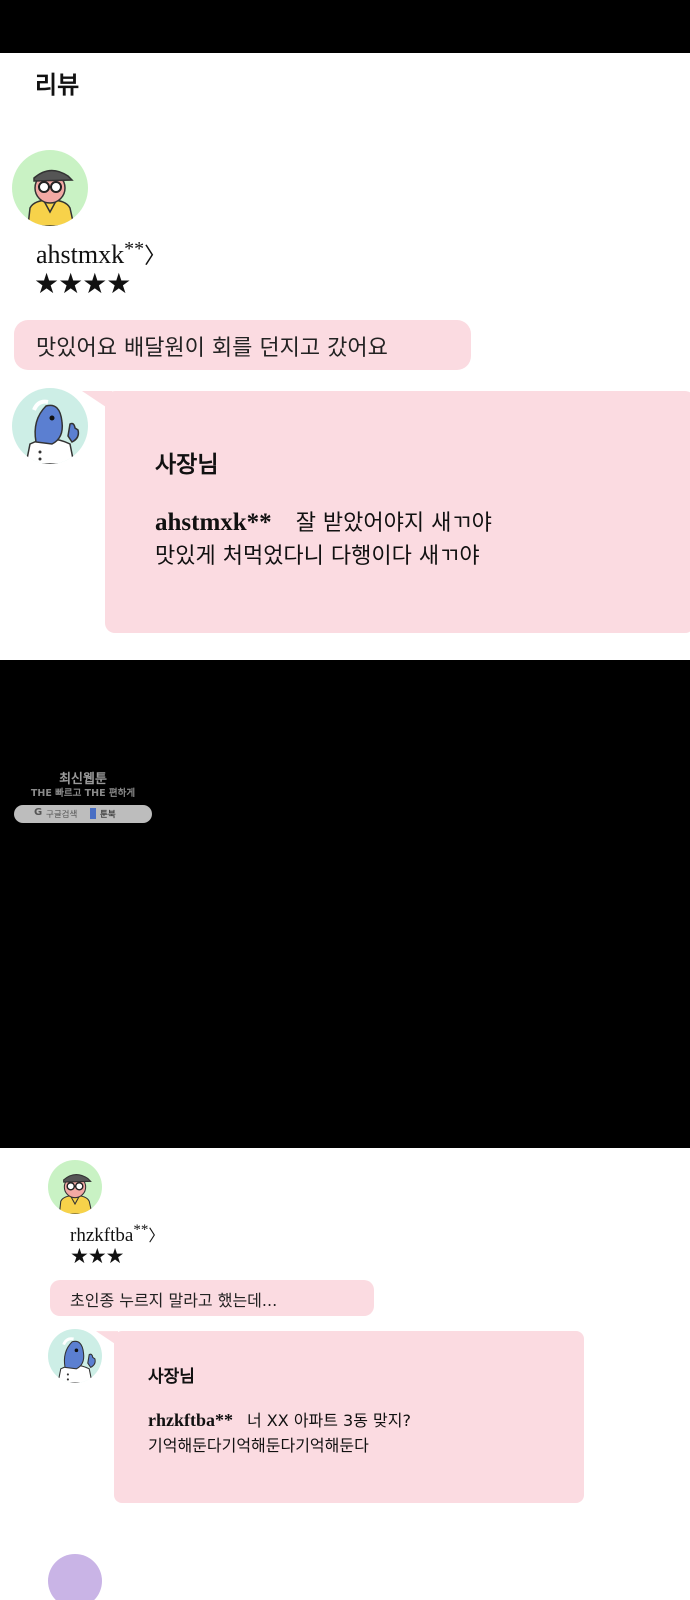 The width and height of the screenshot is (690, 1600). Describe the element at coordinates (212, 348) in the screenshot. I see `review-comment: 맛있어요 배달원이 회를 던지고 갔어요` at that location.